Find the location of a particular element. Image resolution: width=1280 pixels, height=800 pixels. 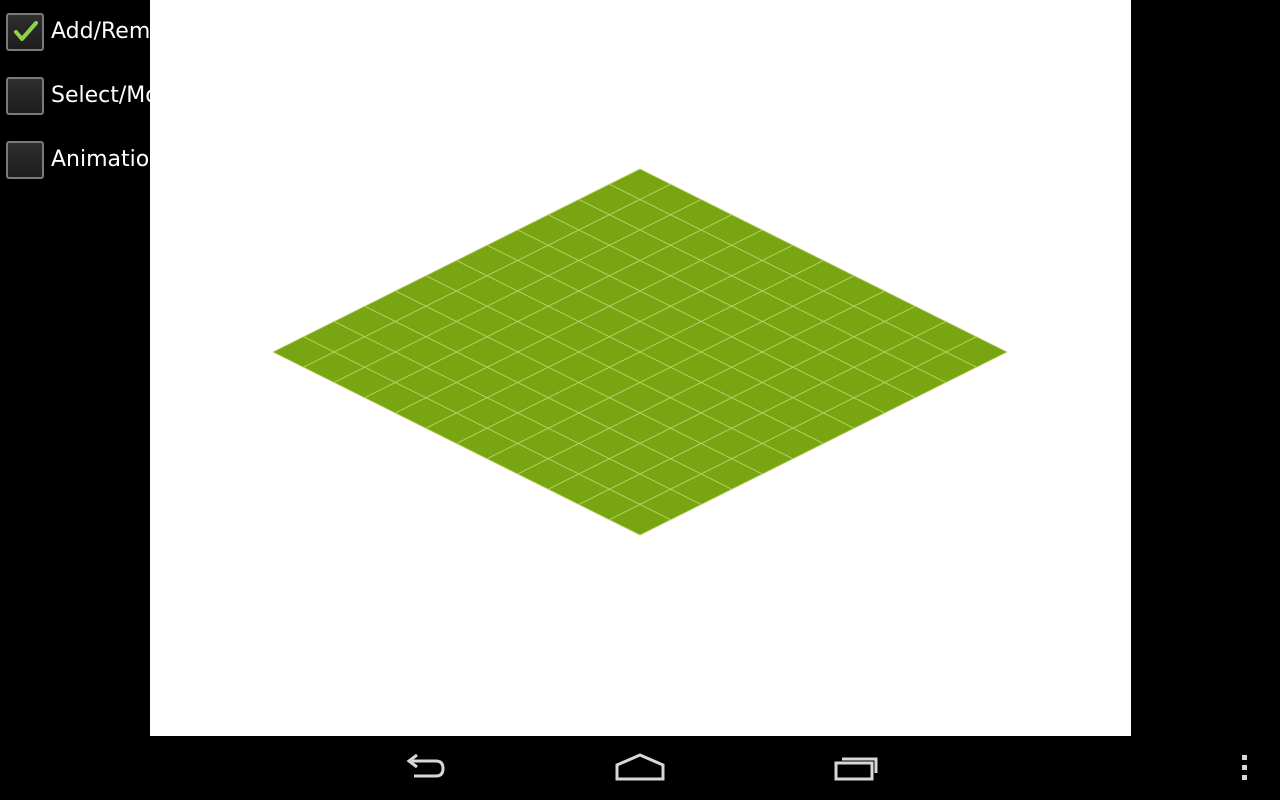

overflow-menu-icon is located at coordinates (1244, 767).